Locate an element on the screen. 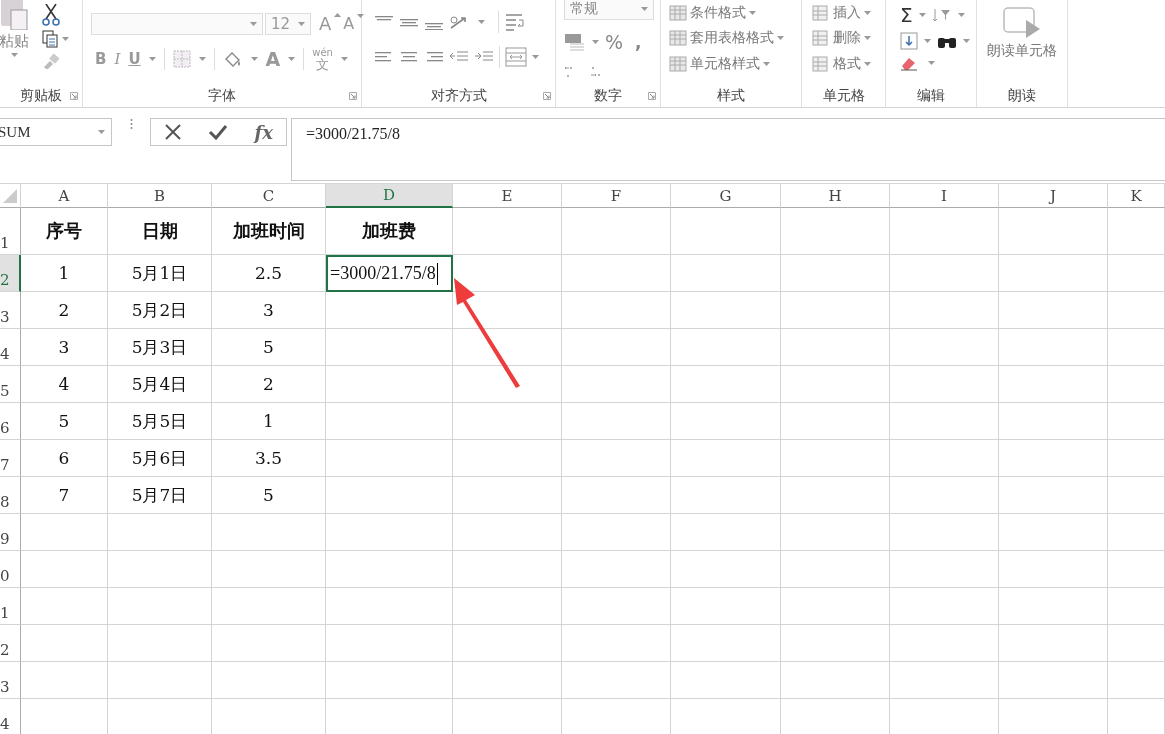 The image size is (1165, 734). speech-bubble-icon is located at coordinates (1022, 23).